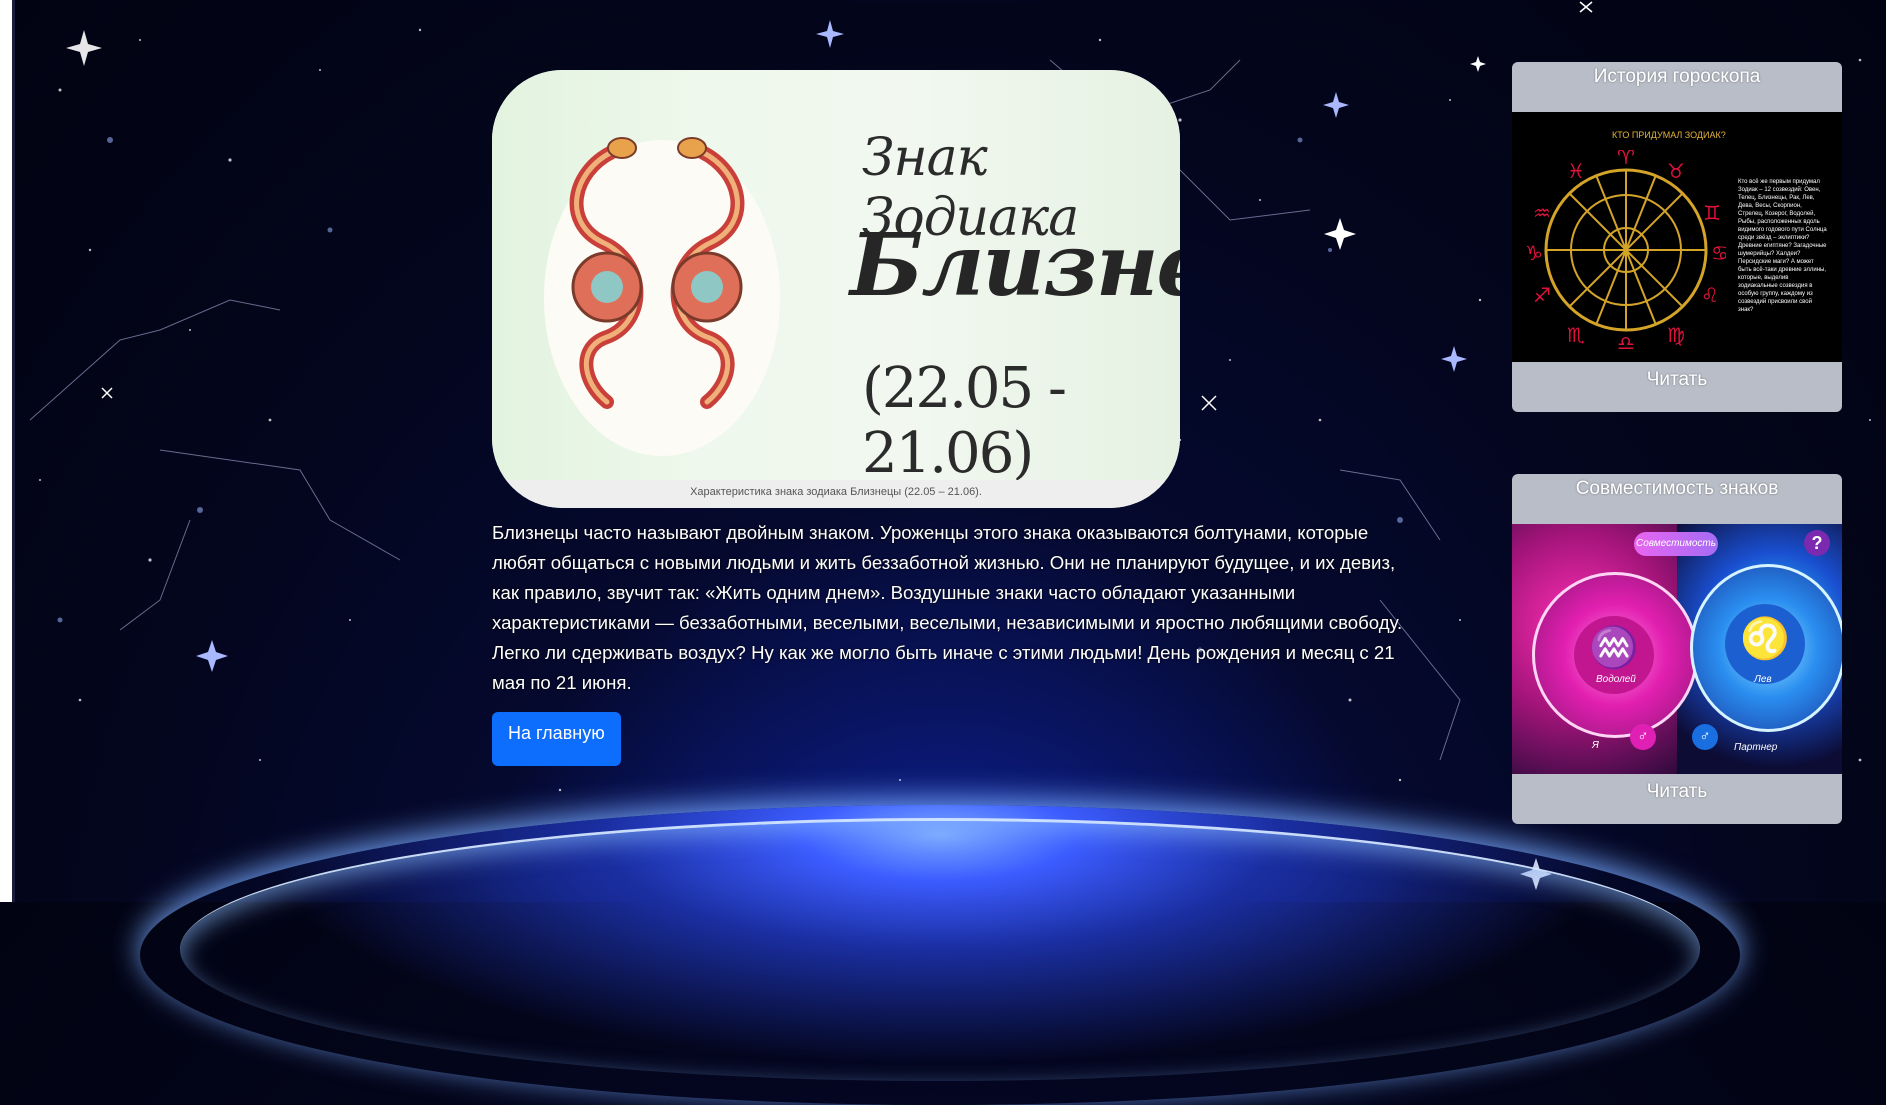 The height and width of the screenshot is (1105, 1886). Describe the element at coordinates (657, 273) in the screenshot. I see `gemini-snakes-icon` at that location.